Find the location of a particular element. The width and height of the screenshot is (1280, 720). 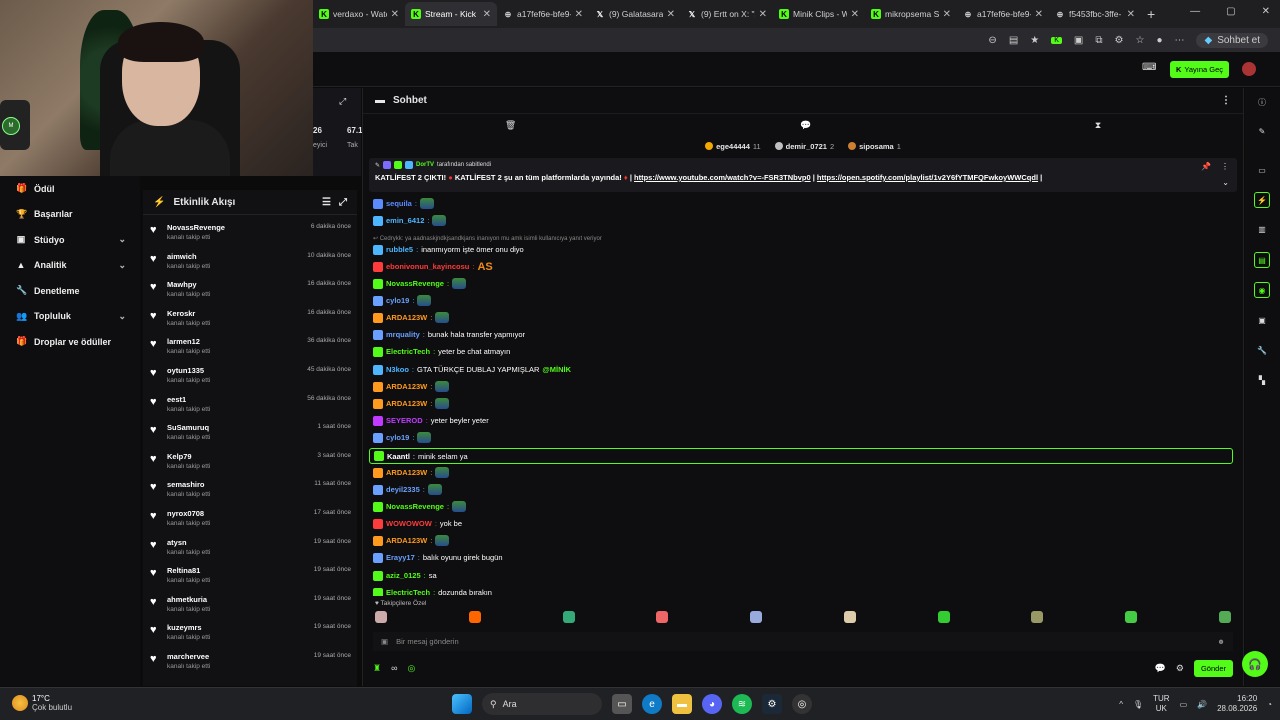

puzzle-icon: ⧉ is located at coordinates (1098, 40).